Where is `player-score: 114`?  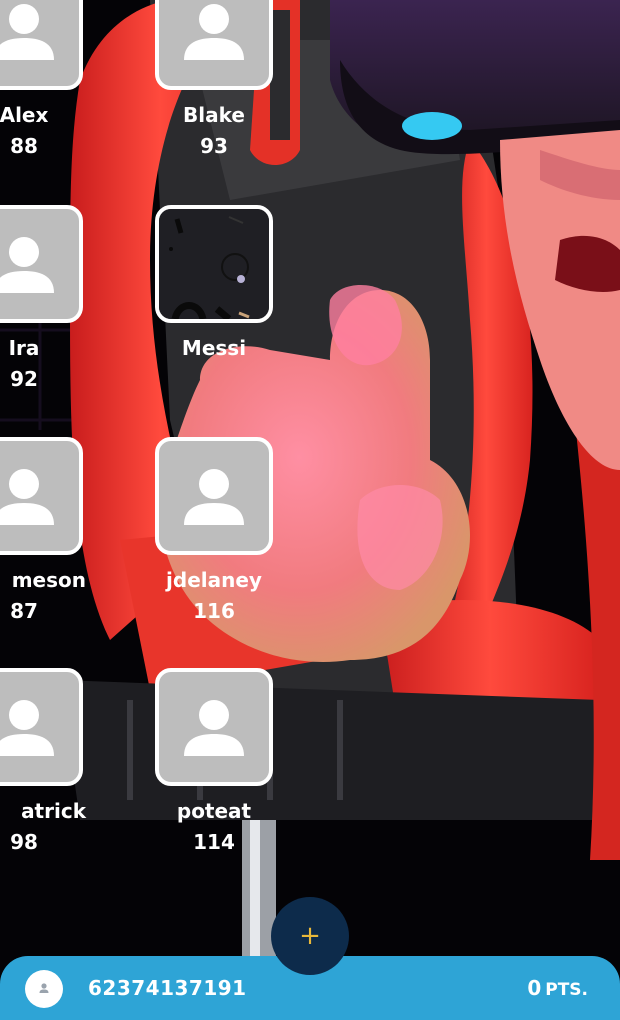 player-score: 114 is located at coordinates (214, 842).